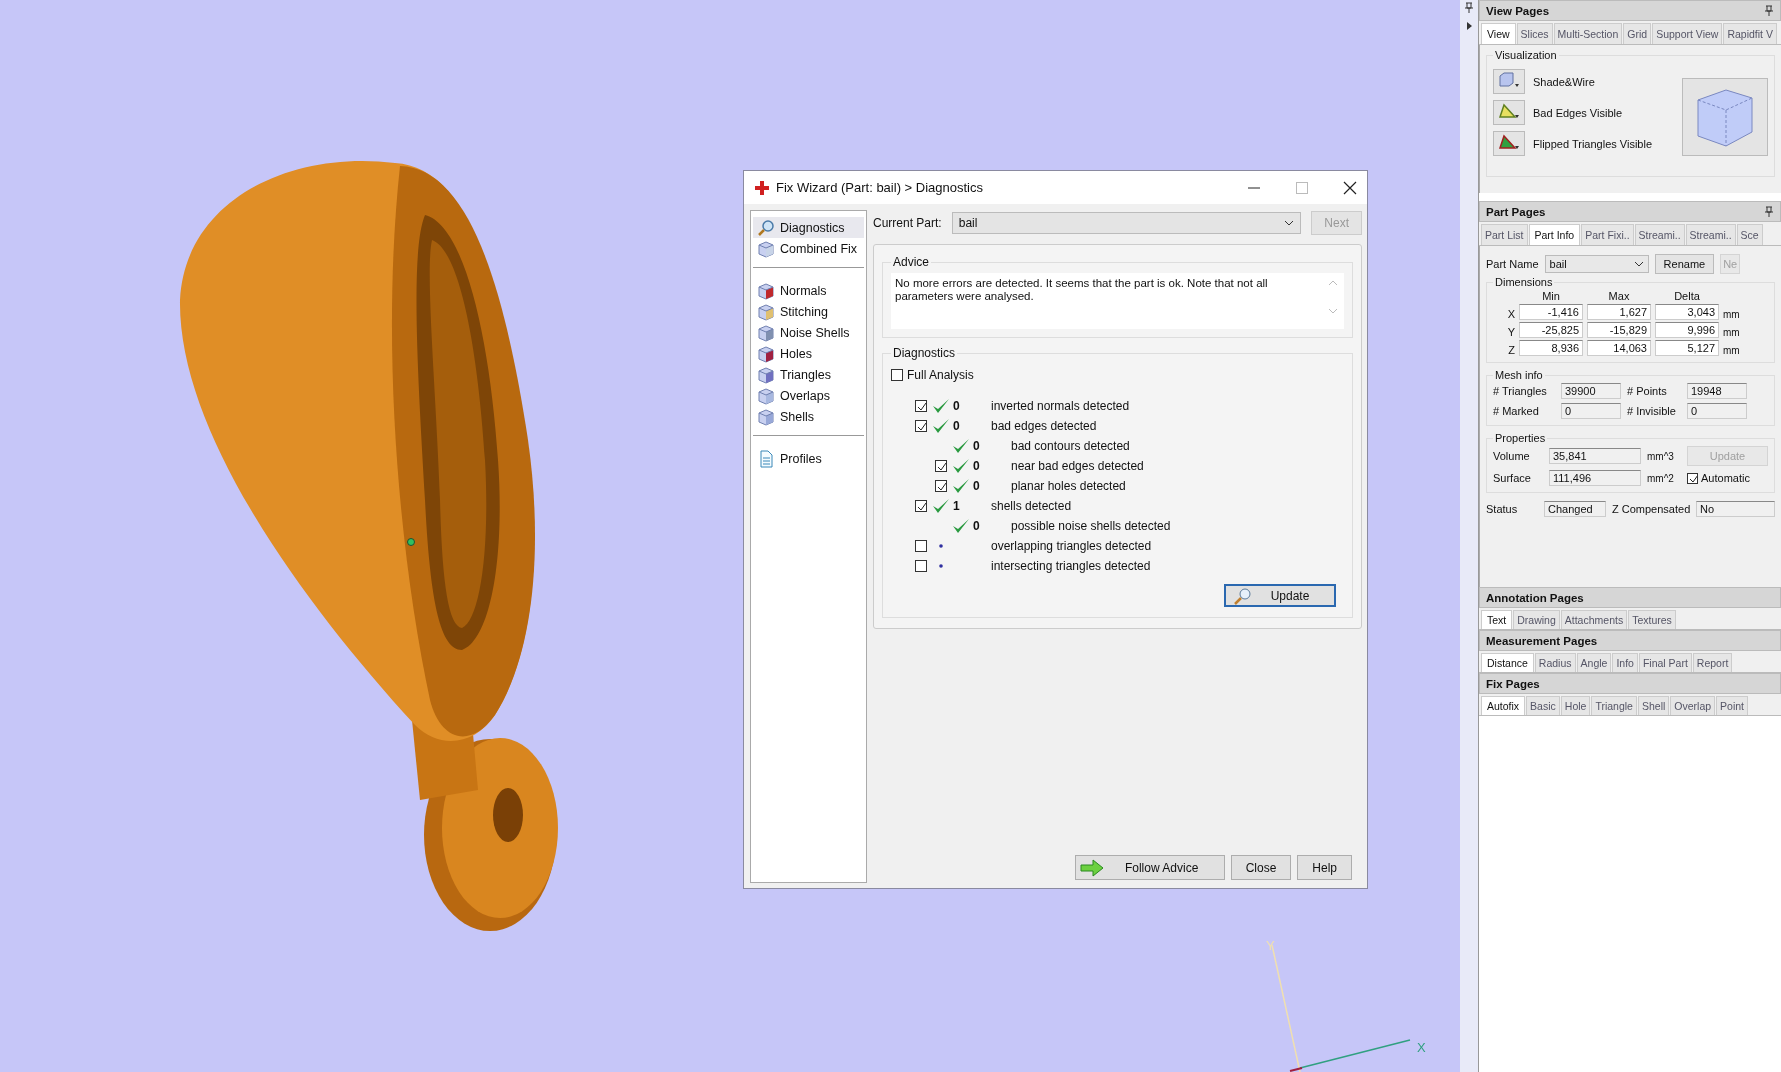  What do you see at coordinates (1735, 509) in the screenshot?
I see `value-field: No` at bounding box center [1735, 509].